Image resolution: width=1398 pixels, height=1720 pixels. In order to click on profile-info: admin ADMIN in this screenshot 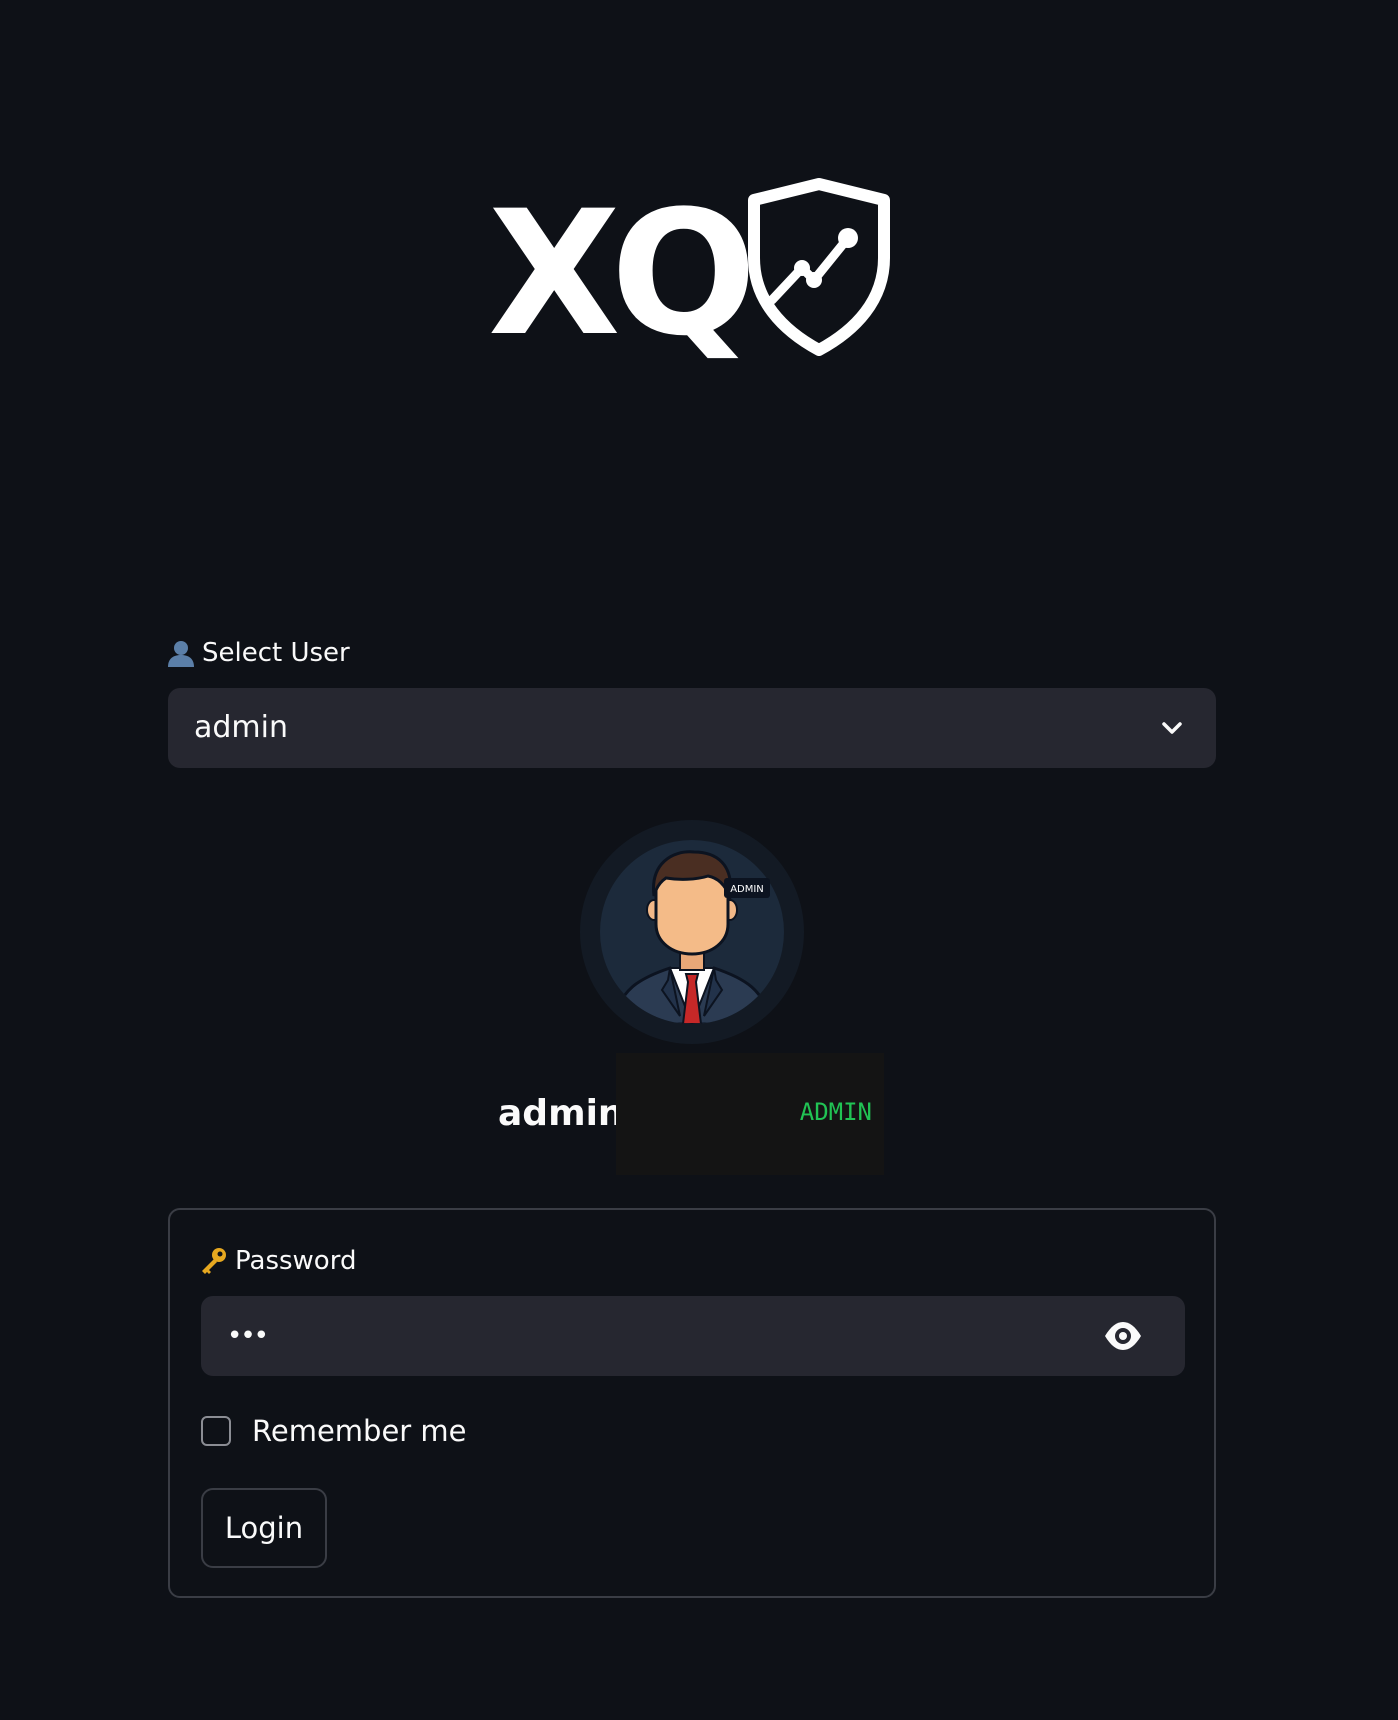, I will do `click(693, 1114)`.